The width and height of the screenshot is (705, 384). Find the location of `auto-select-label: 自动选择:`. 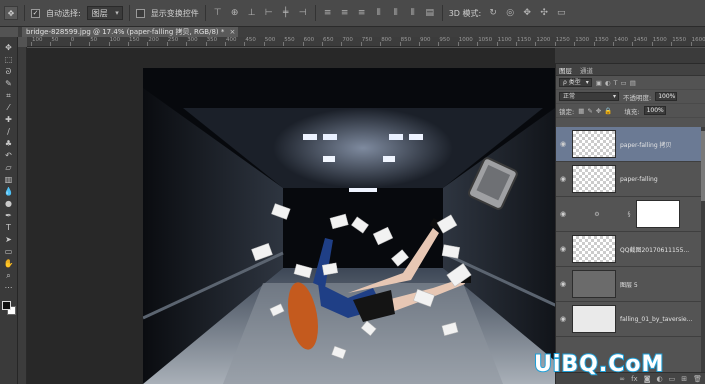

auto-select-label: 自动选择: is located at coordinates (63, 13).